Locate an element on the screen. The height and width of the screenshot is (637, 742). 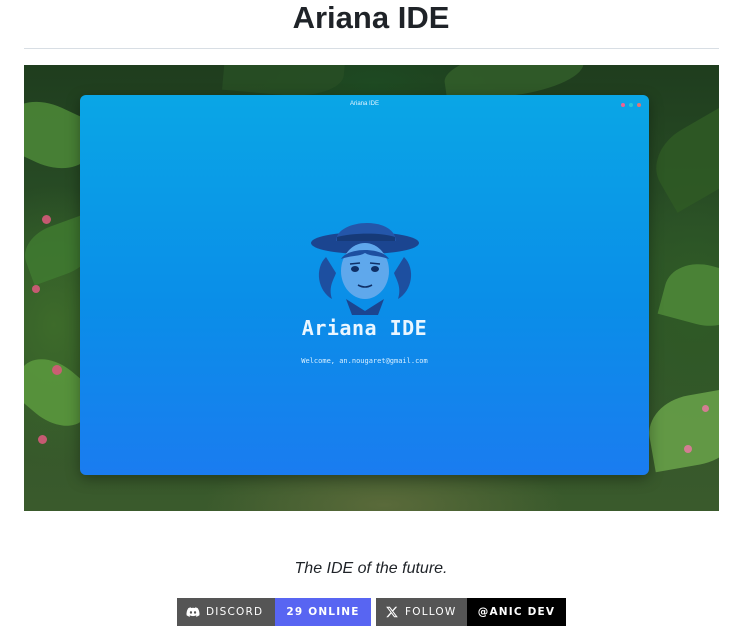
window-controls is located at coordinates (631, 105).